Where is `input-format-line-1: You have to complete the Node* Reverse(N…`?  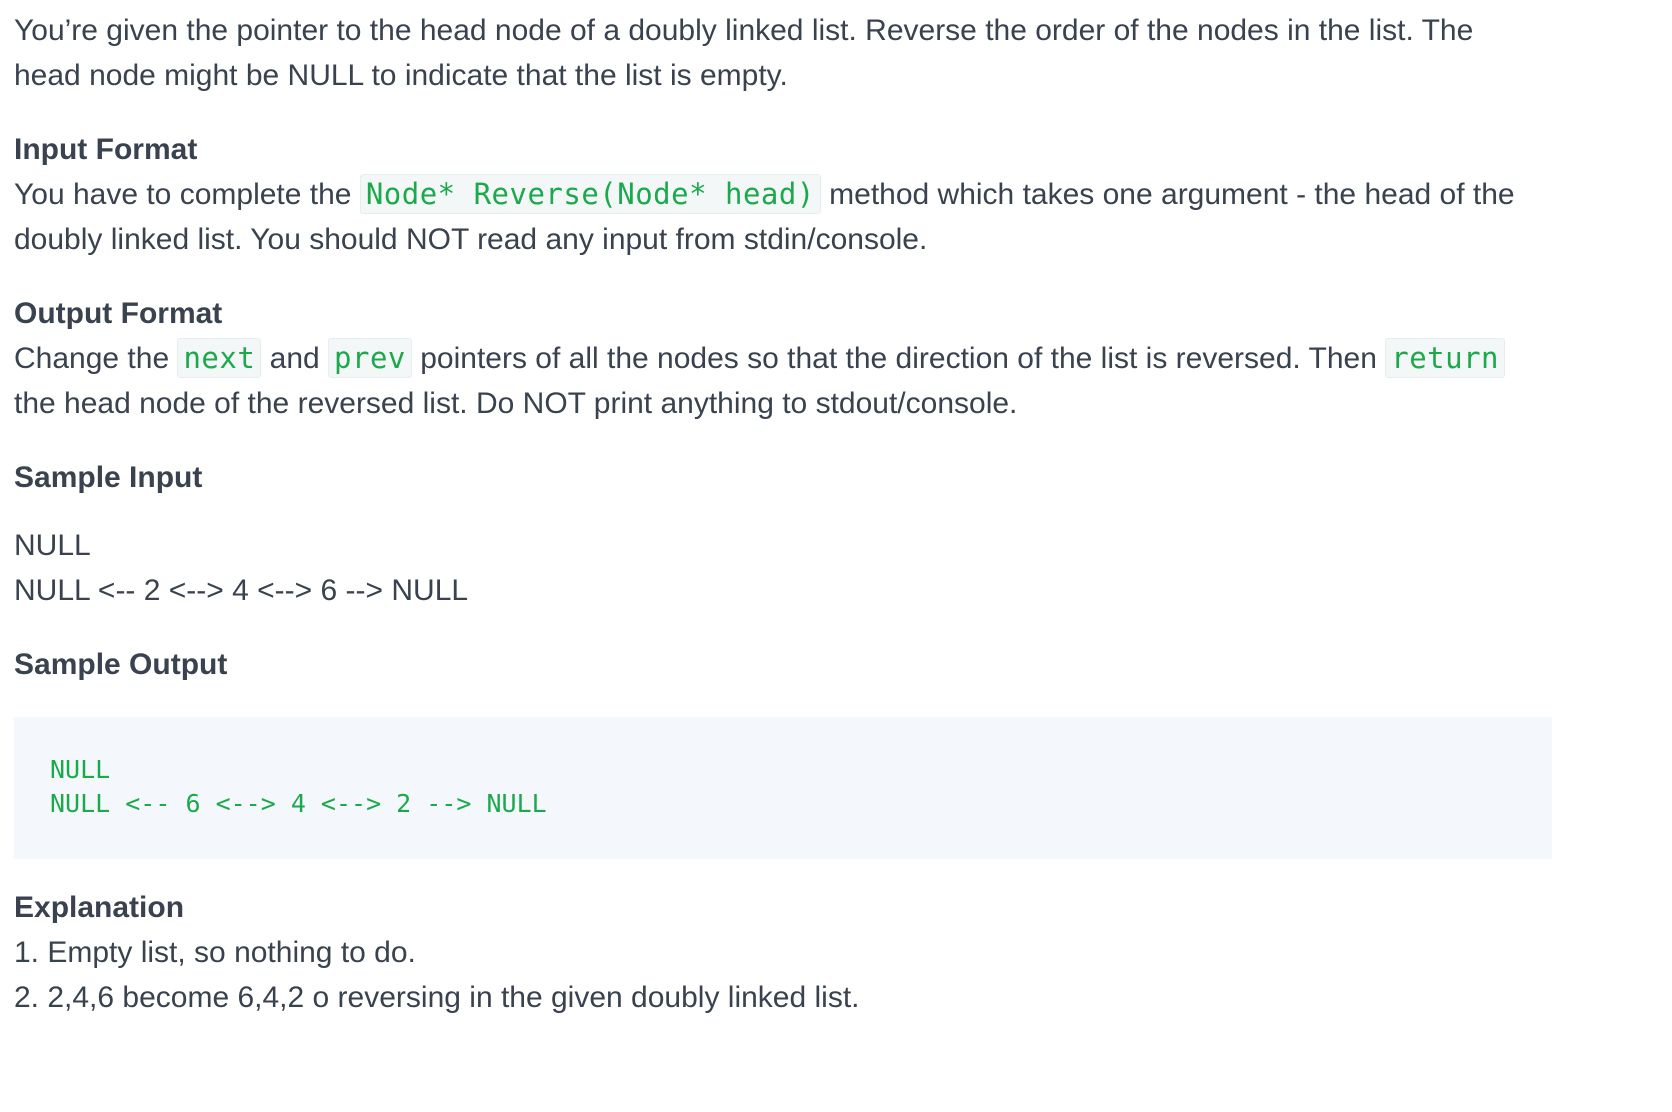 input-format-line-1: You have to complete the Node* Reverse(N… is located at coordinates (836, 194).